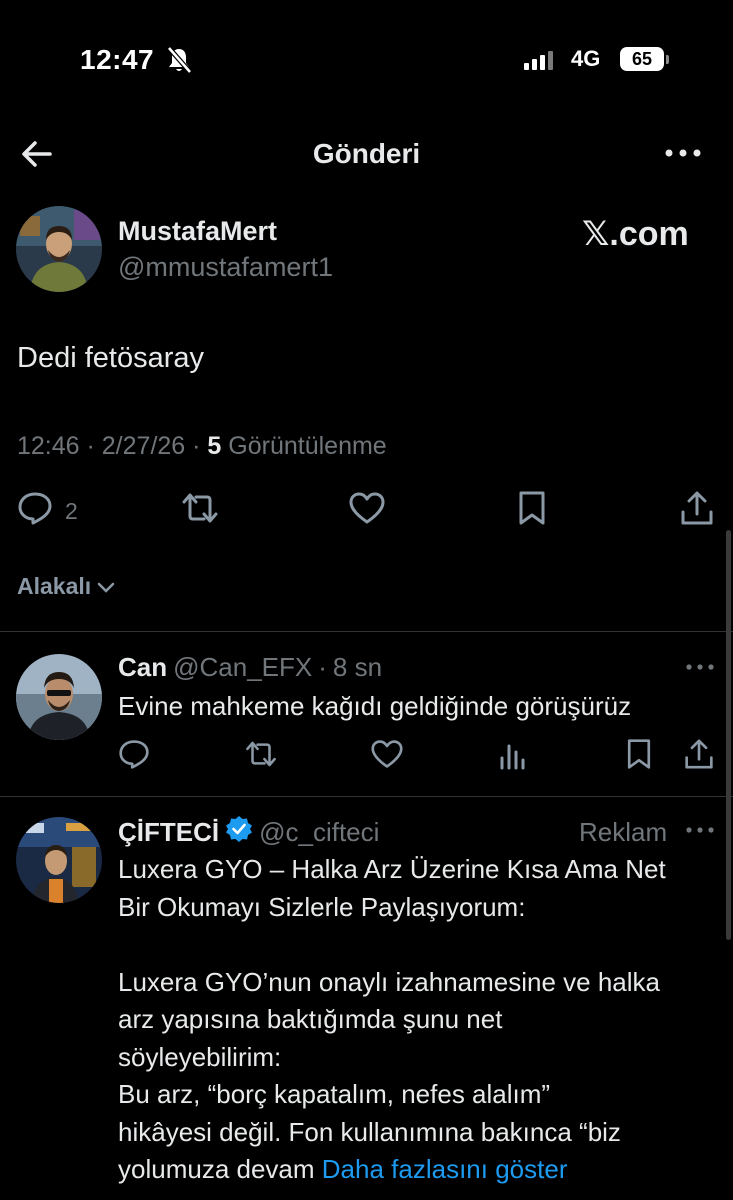 The height and width of the screenshot is (1200, 733). I want to click on x-logo-watermark: 𝕏.com, so click(635, 234).